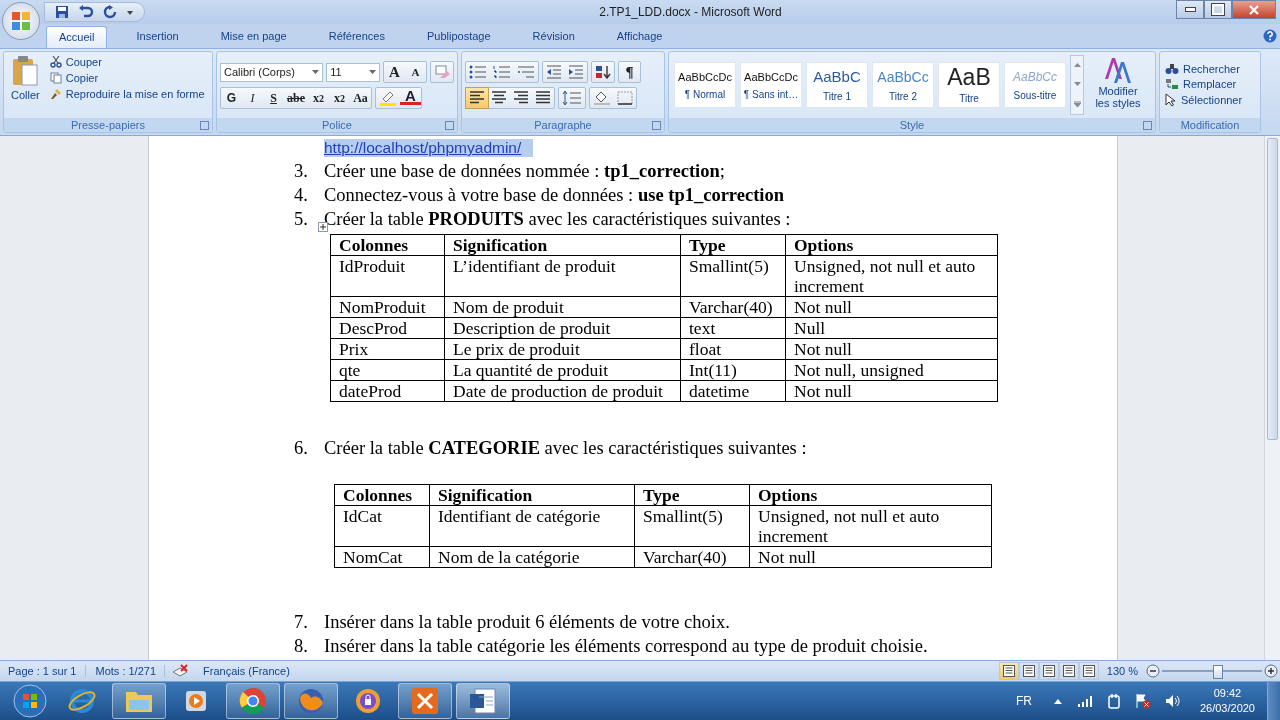 This screenshot has height=720, width=1280. What do you see at coordinates (562, 276) in the screenshot?
I see `table-cell: L’identifiant de produit` at bounding box center [562, 276].